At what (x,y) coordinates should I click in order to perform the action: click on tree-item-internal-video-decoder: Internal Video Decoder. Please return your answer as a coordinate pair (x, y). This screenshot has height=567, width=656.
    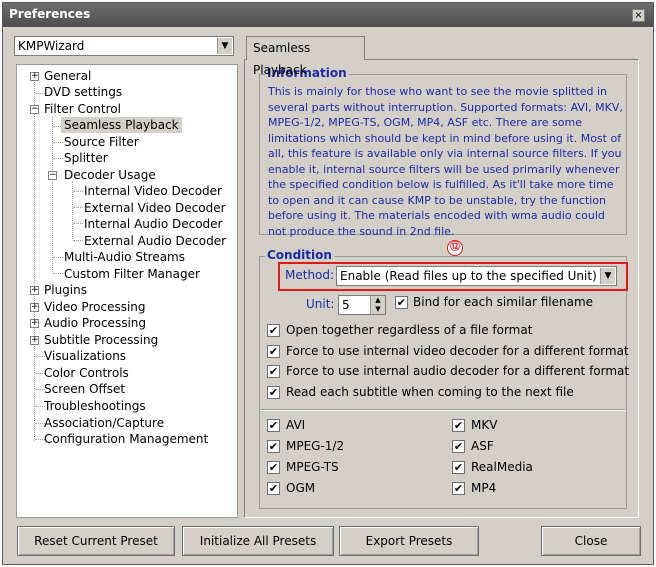
    Looking at the image, I should click on (153, 191).